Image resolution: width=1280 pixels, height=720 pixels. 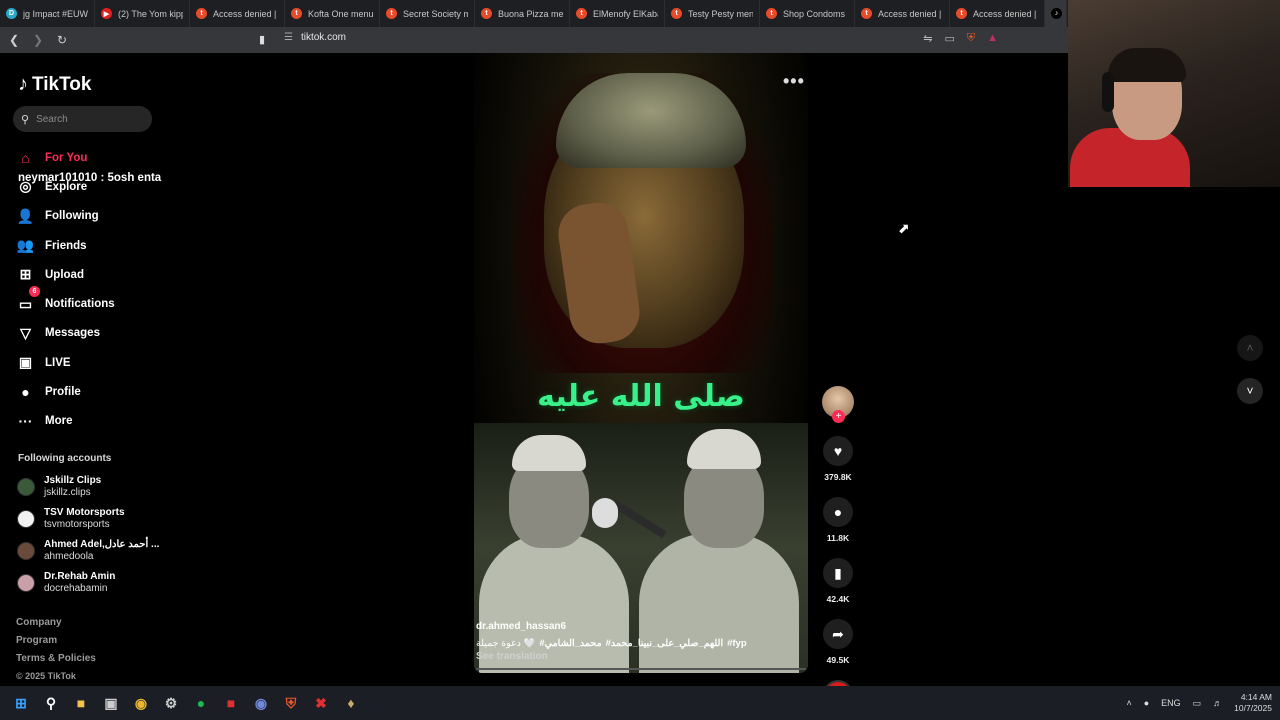 I want to click on sidebar-item-following: 👤 Following, so click(x=92, y=216).